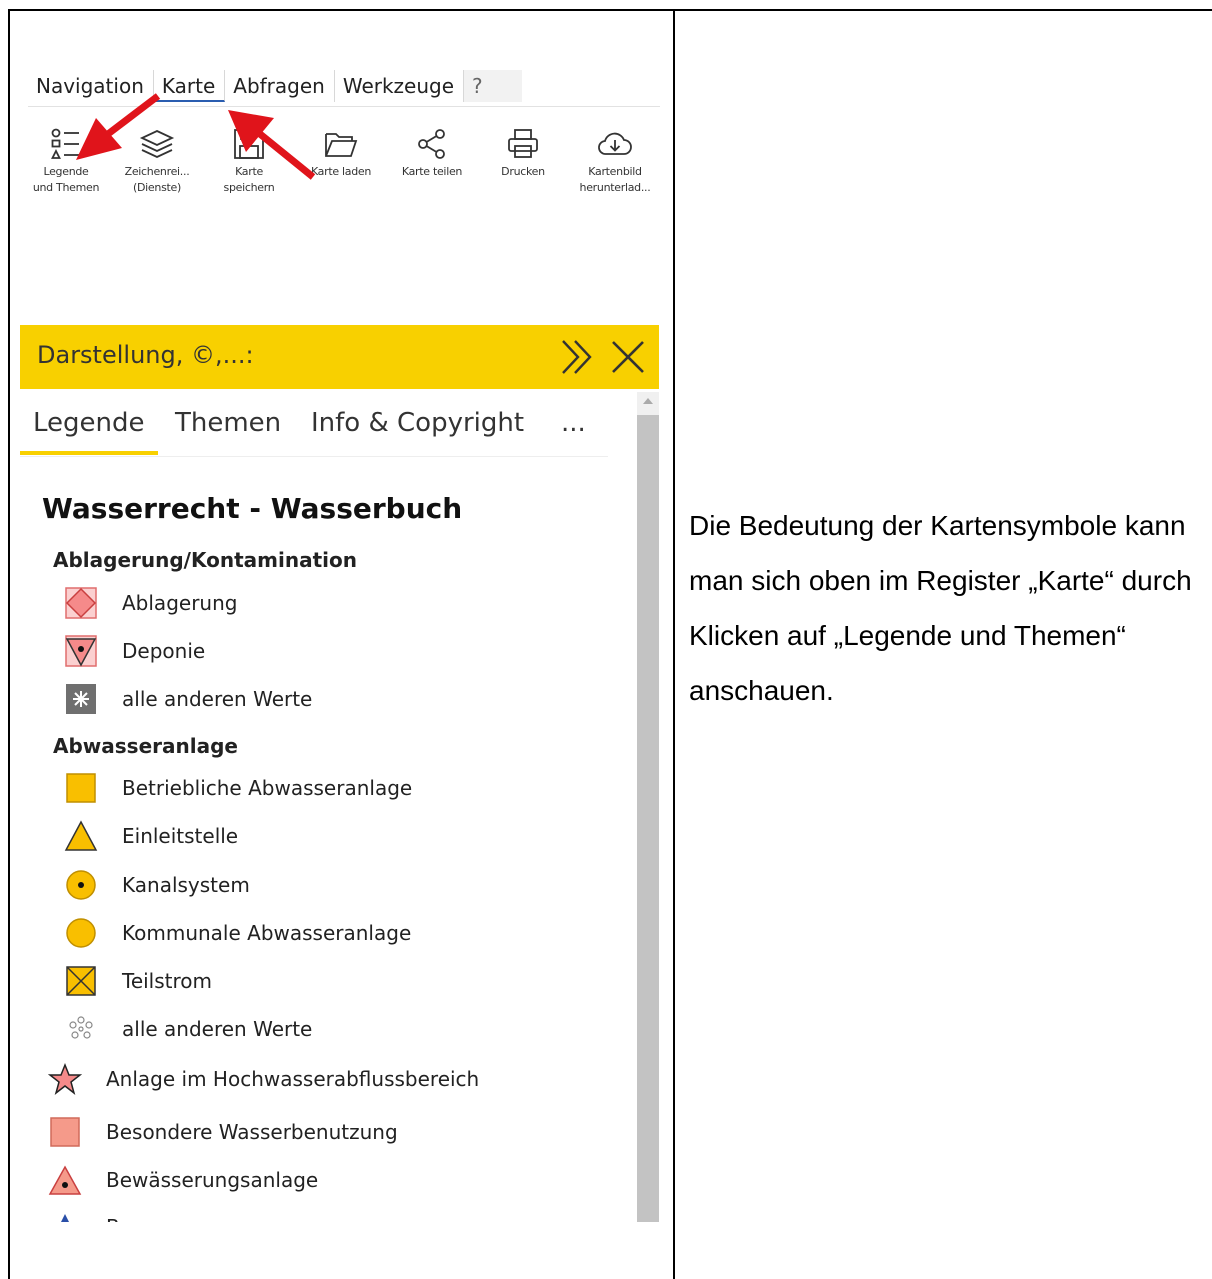  What do you see at coordinates (66, 144) in the screenshot?
I see `legend-list-icon` at bounding box center [66, 144].